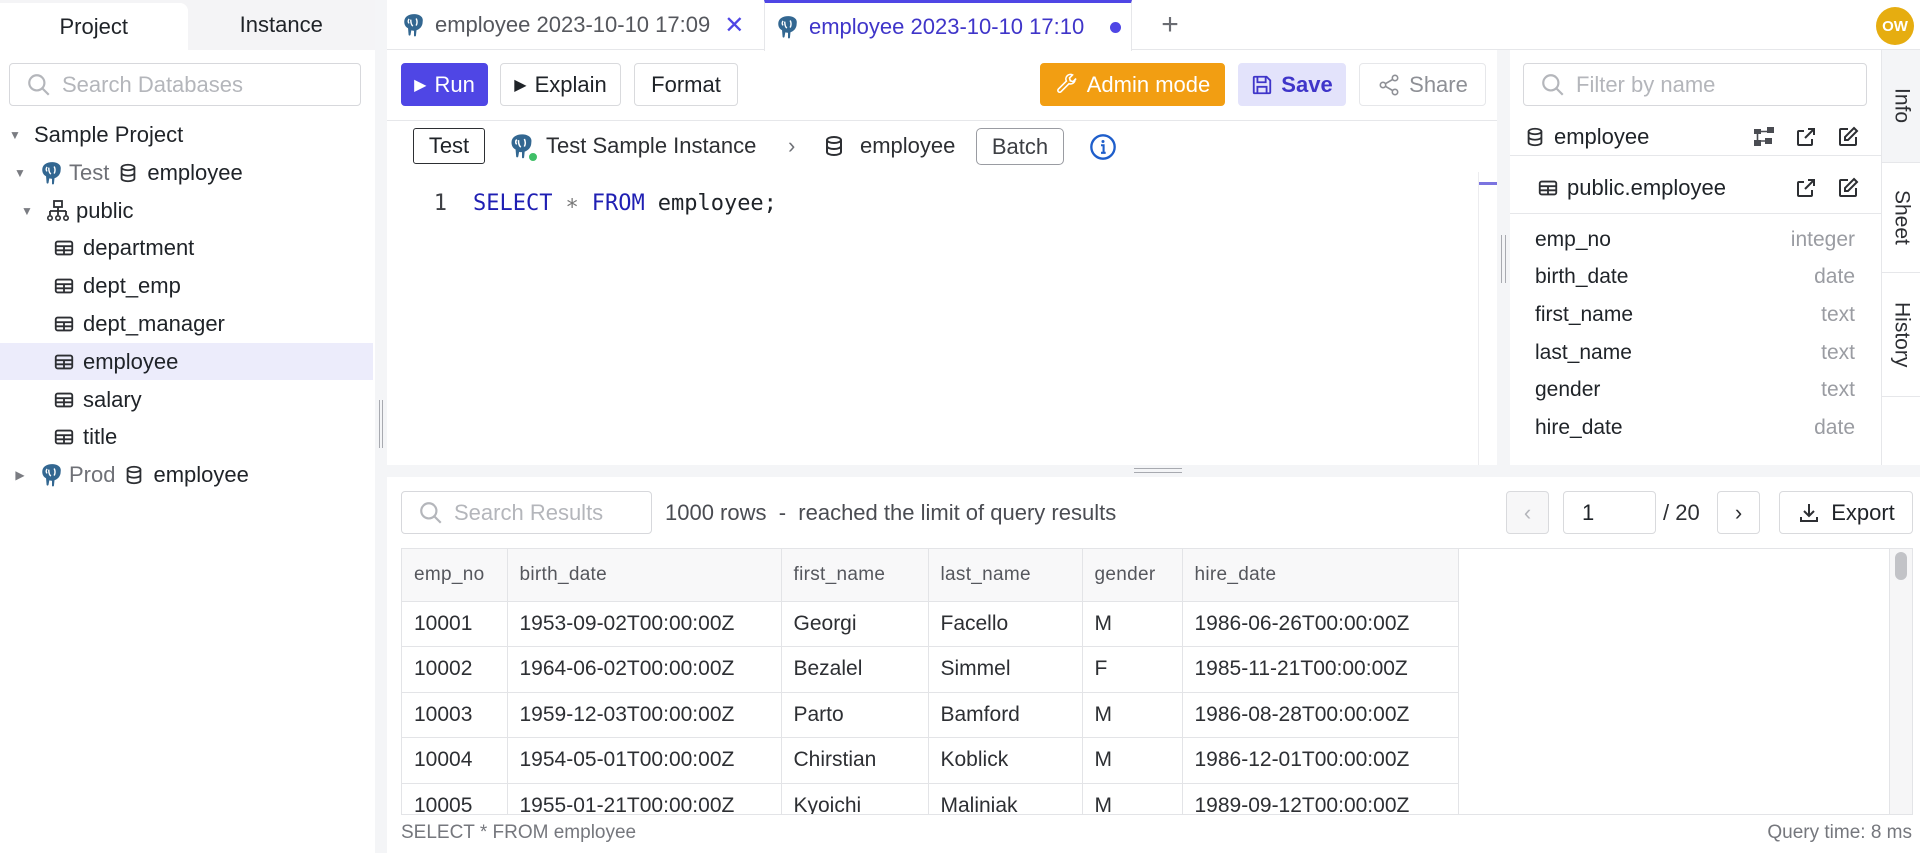 The height and width of the screenshot is (853, 1920). I want to click on unsaved-indicator, so click(1116, 27).